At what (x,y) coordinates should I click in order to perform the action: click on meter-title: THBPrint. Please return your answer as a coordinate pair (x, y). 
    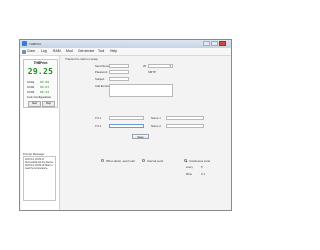
    Looking at the image, I should click on (40, 63).